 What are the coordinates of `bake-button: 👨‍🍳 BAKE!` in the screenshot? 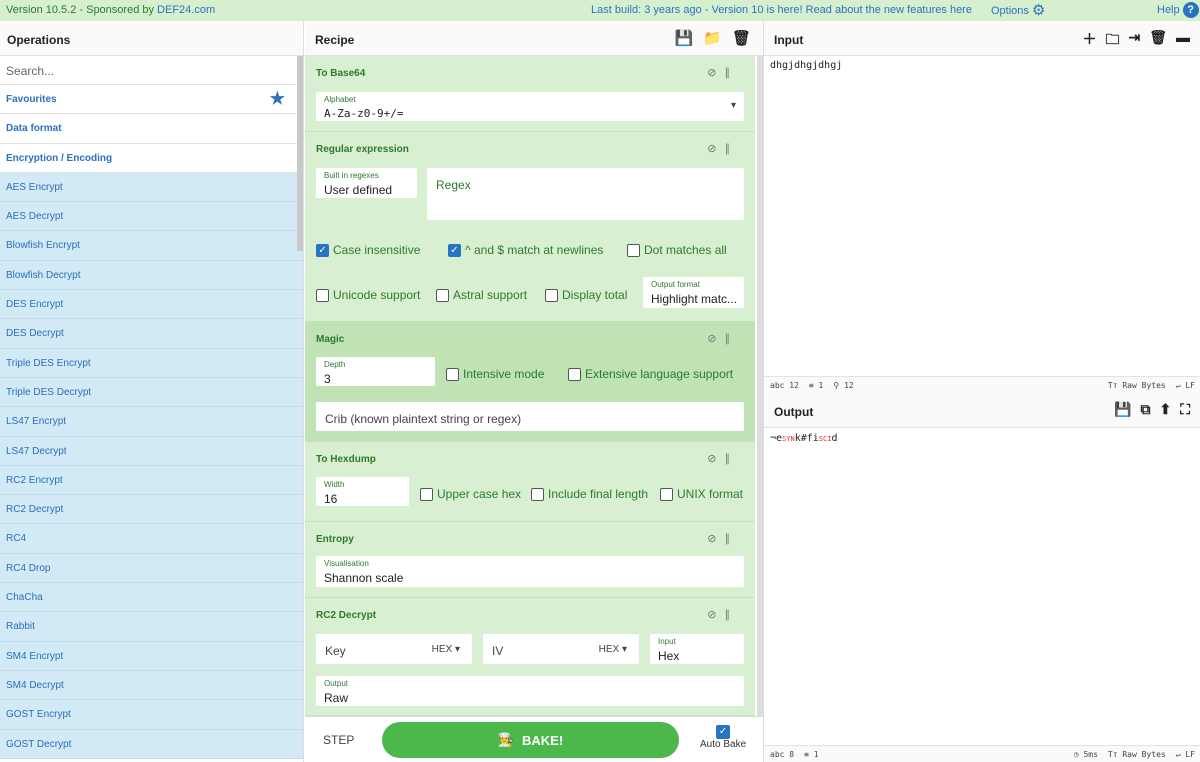 It's located at (530, 740).